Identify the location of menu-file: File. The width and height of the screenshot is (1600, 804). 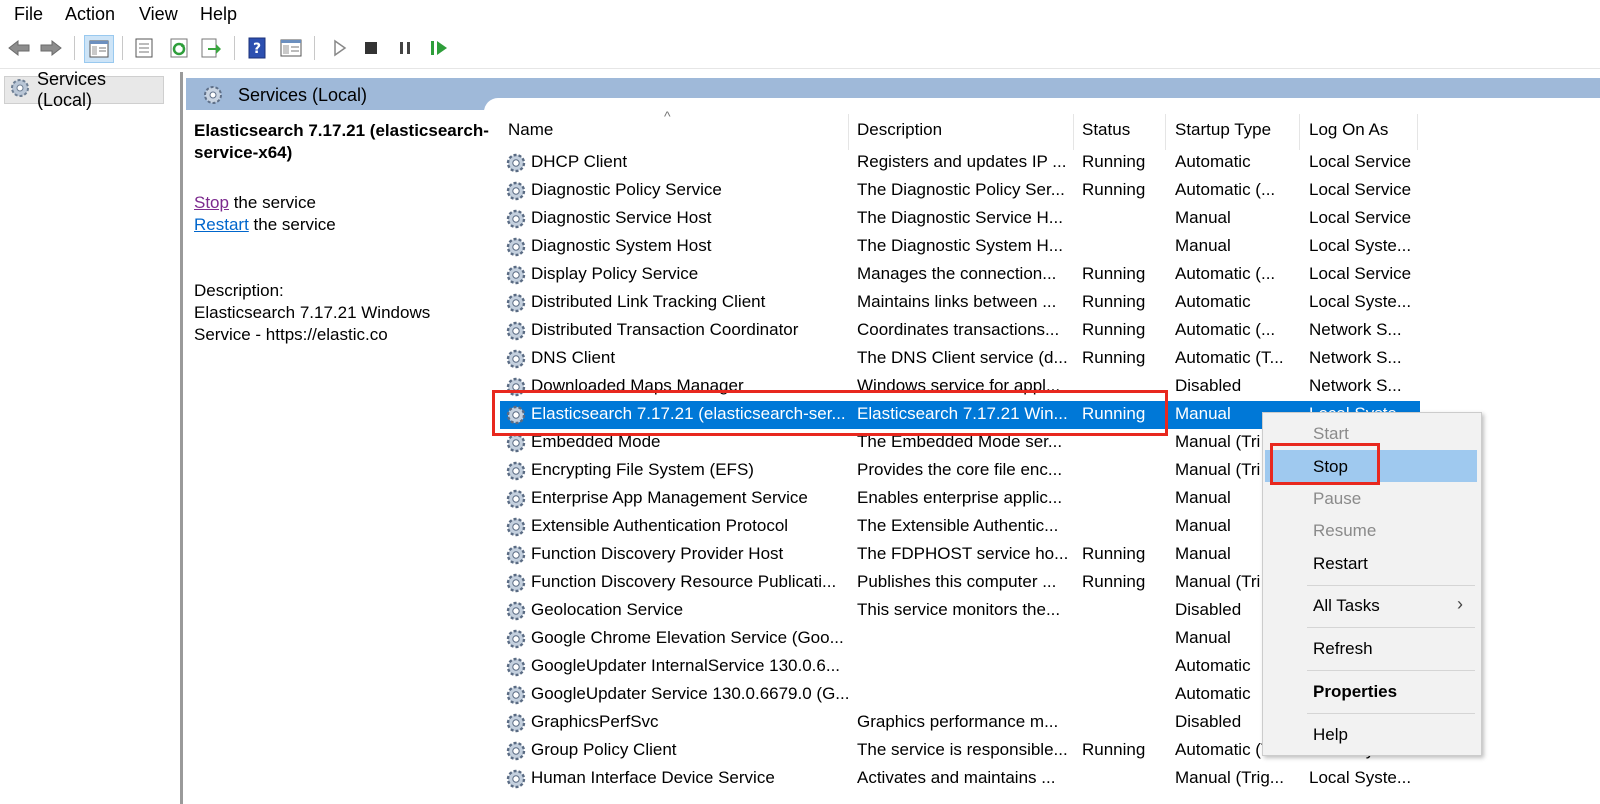
(28, 14).